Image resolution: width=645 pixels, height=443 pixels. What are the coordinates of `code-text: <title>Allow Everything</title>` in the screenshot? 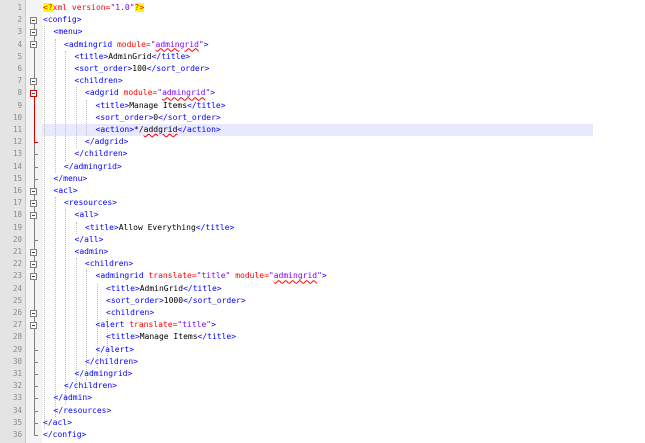 It's located at (159, 228).